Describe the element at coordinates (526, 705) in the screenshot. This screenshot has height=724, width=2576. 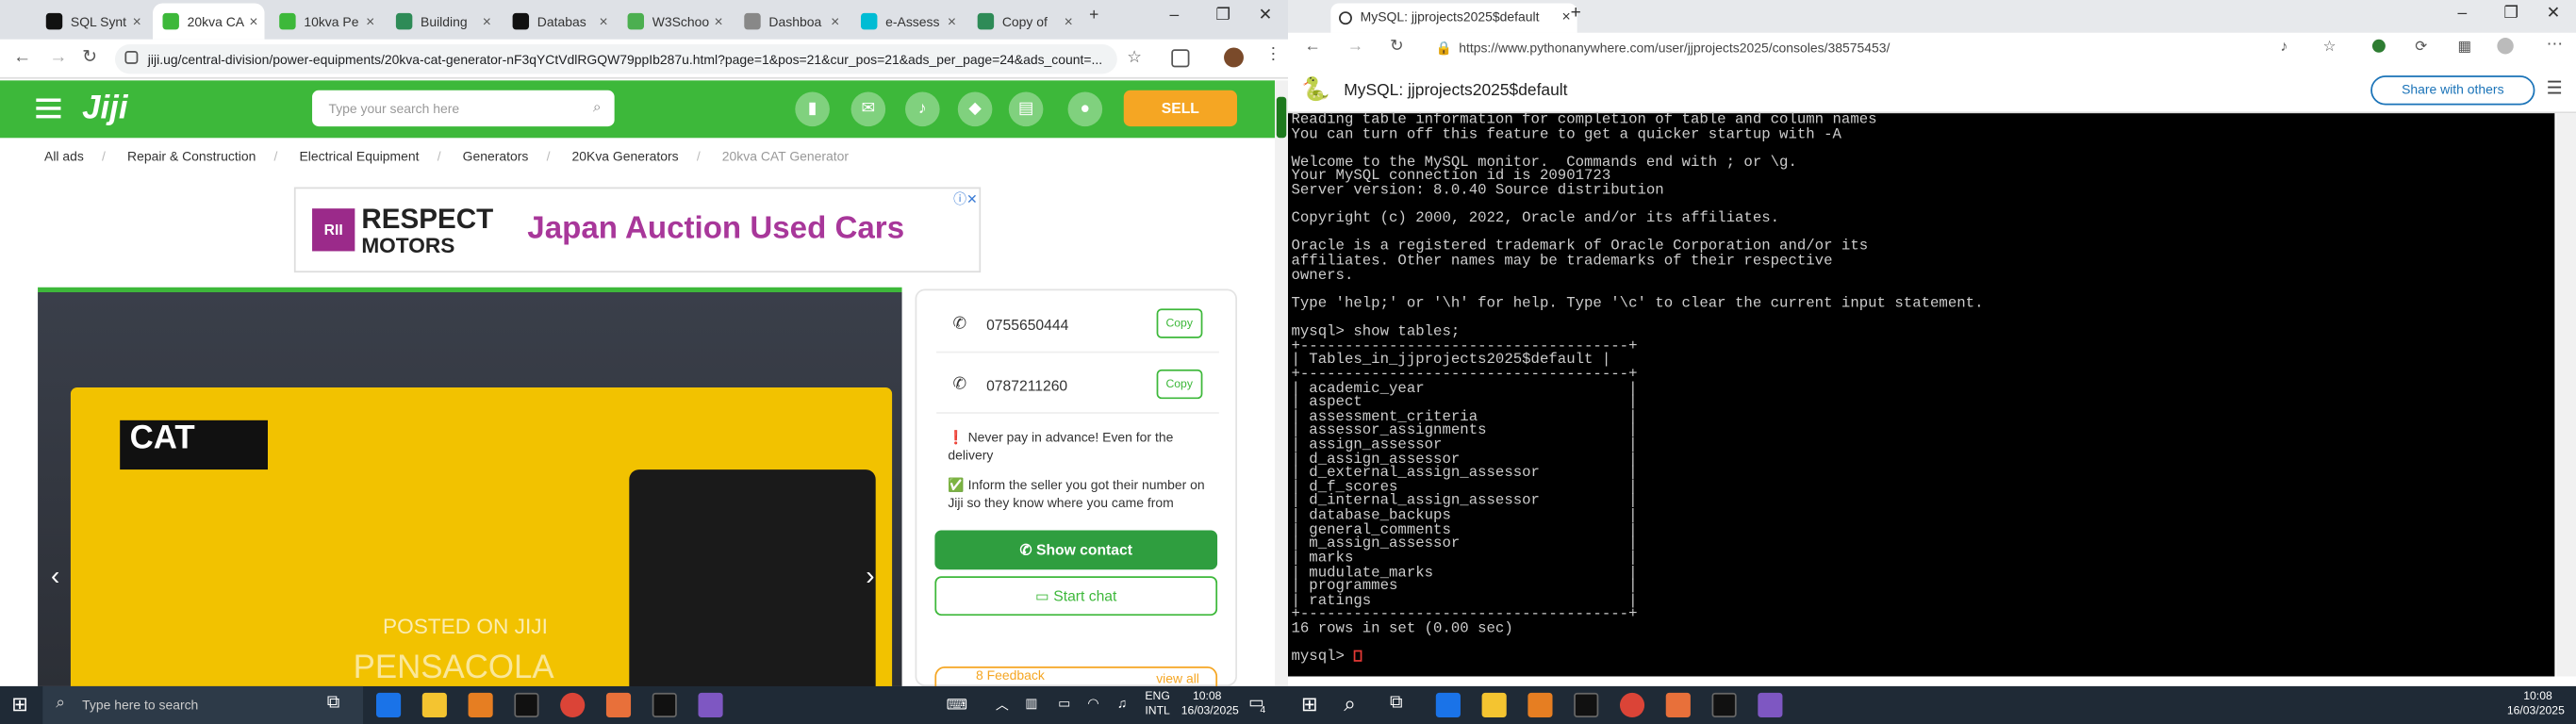
I see `terminal-icon` at that location.